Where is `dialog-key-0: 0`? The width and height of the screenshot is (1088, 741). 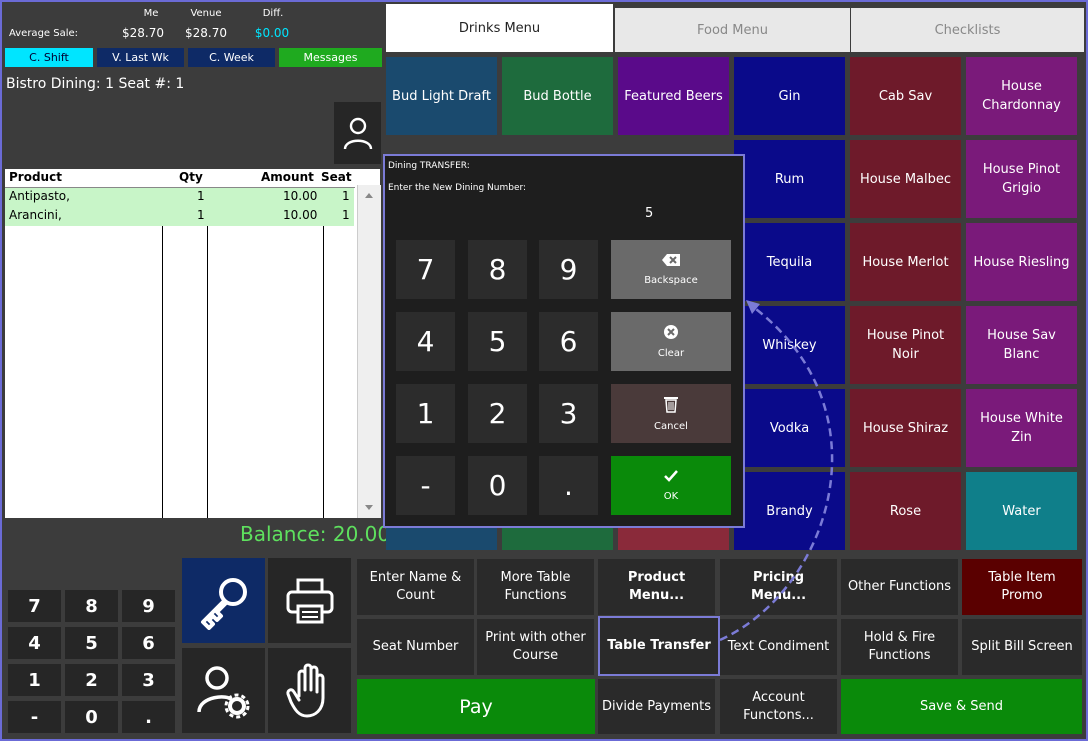
dialog-key-0: 0 is located at coordinates (497, 485).